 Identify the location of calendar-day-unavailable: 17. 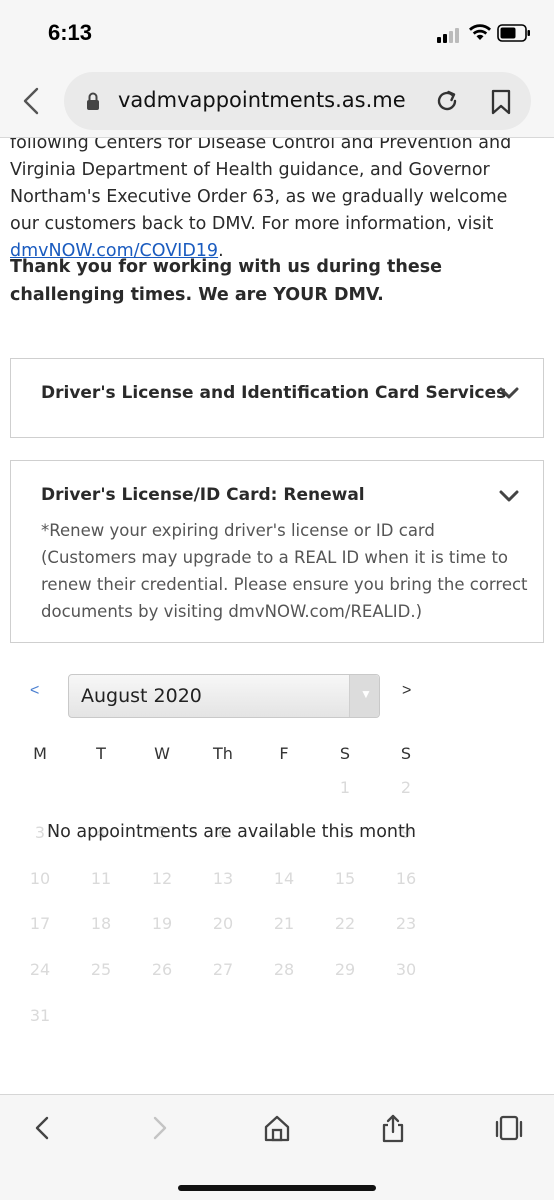
(40, 923).